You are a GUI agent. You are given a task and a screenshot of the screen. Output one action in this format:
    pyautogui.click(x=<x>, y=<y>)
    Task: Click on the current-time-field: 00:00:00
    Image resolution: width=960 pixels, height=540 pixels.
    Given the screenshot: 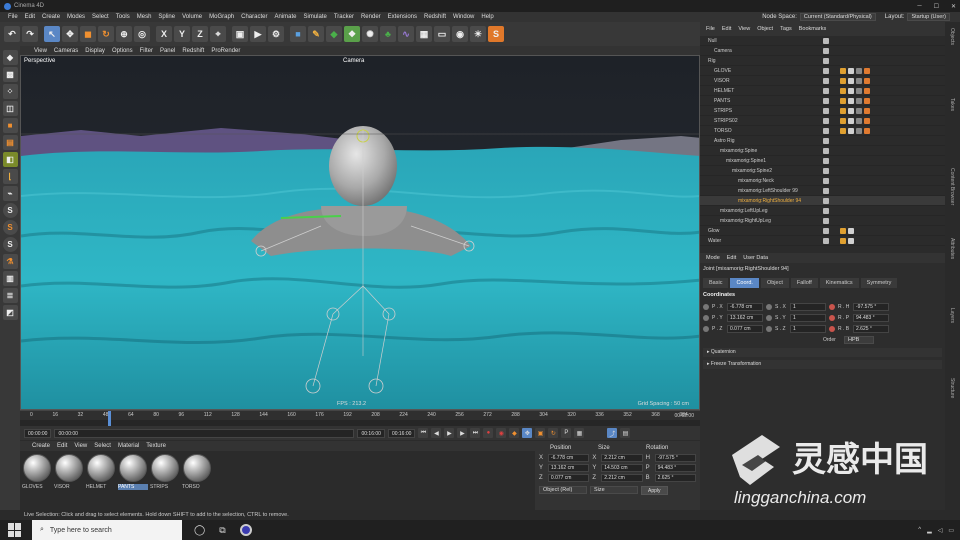 What is the action you would take?
    pyautogui.click(x=204, y=433)
    